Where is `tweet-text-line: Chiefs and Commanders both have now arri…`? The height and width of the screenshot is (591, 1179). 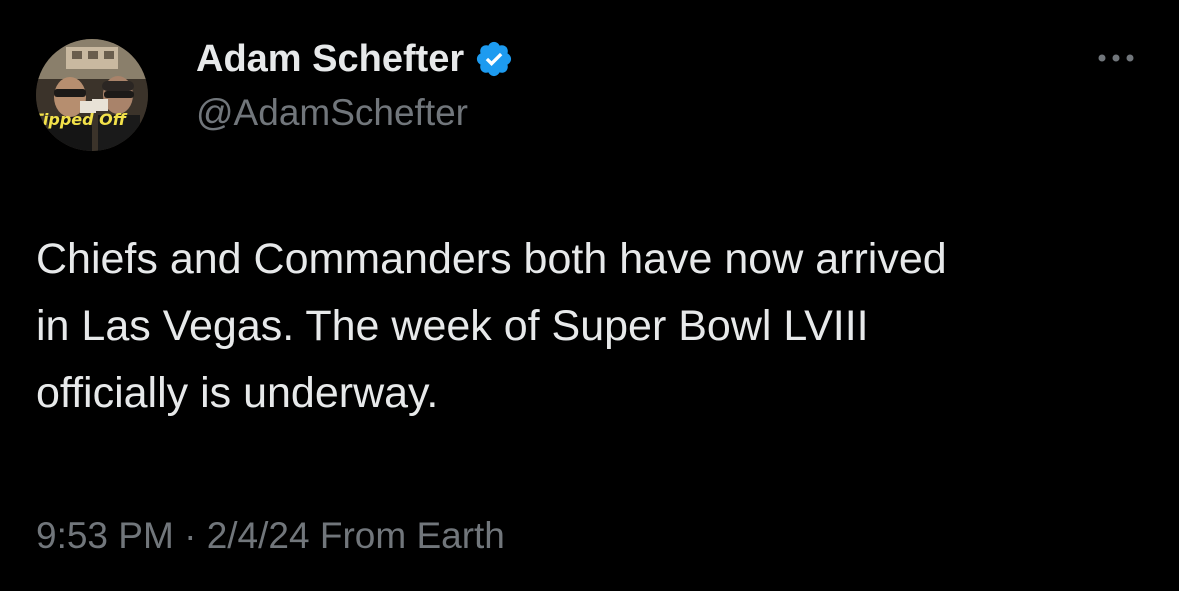 tweet-text-line: Chiefs and Commanders both have now arri… is located at coordinates (491, 259).